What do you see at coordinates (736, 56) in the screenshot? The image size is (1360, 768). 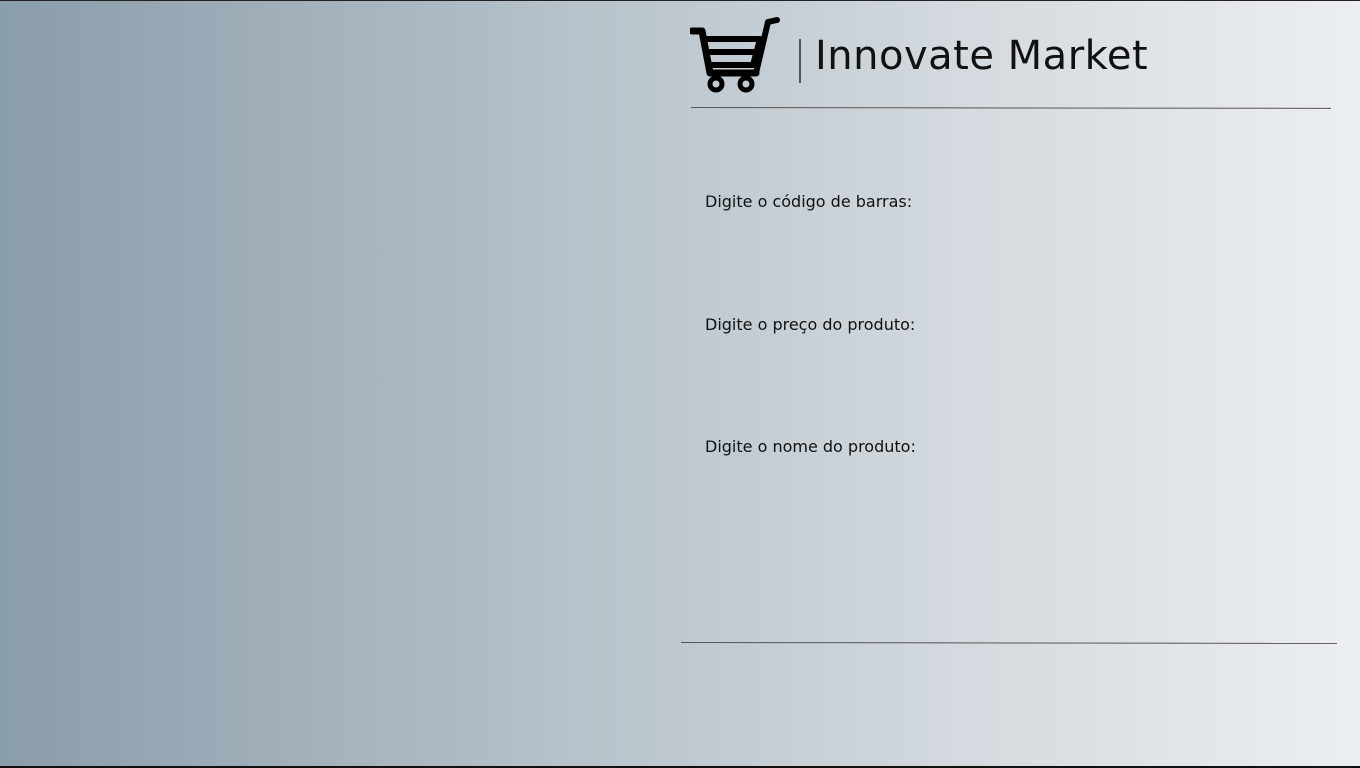 I see `shopping-cart-icon` at bounding box center [736, 56].